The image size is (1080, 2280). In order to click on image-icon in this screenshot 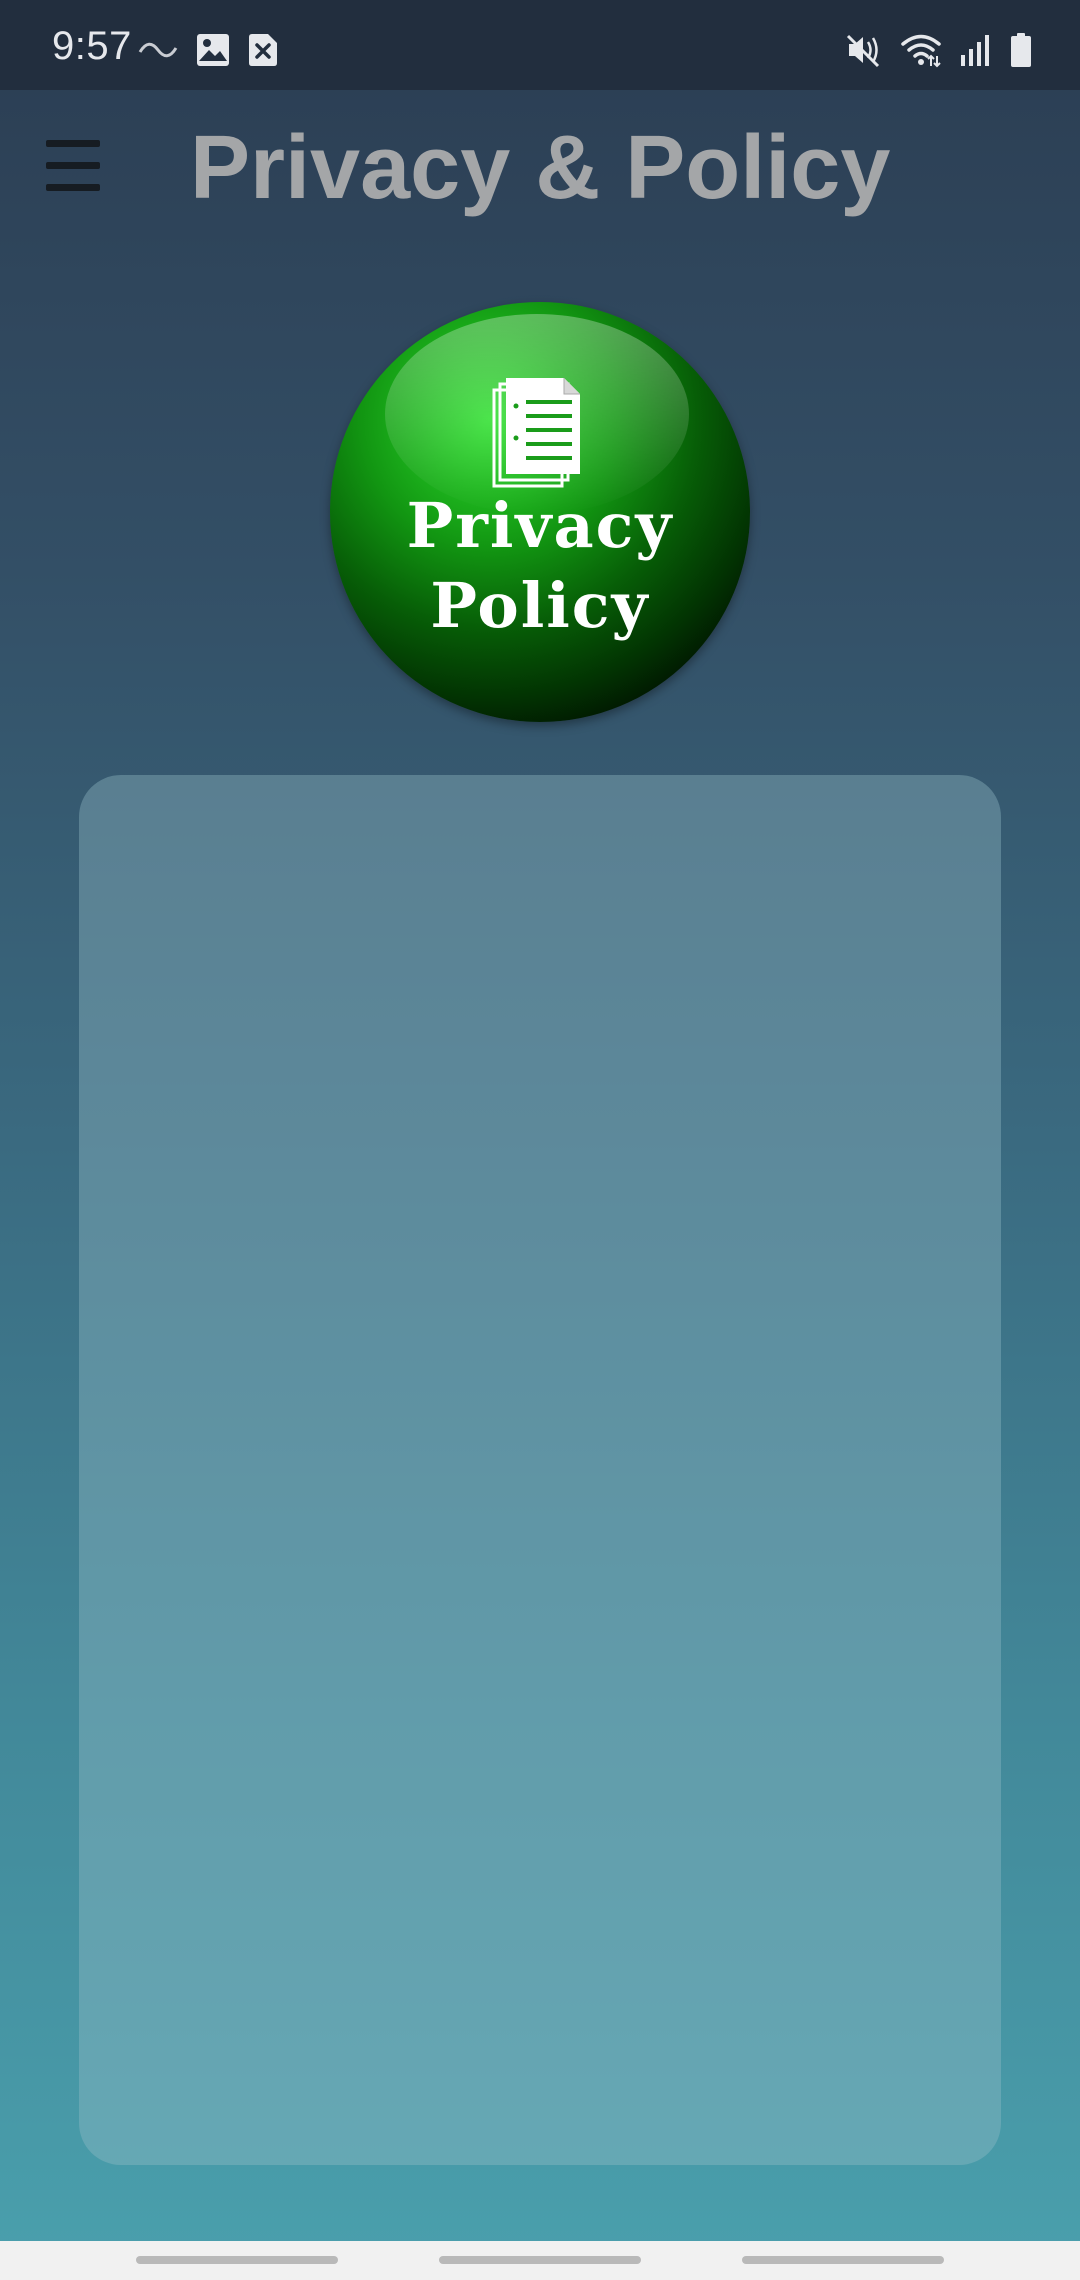, I will do `click(213, 50)`.